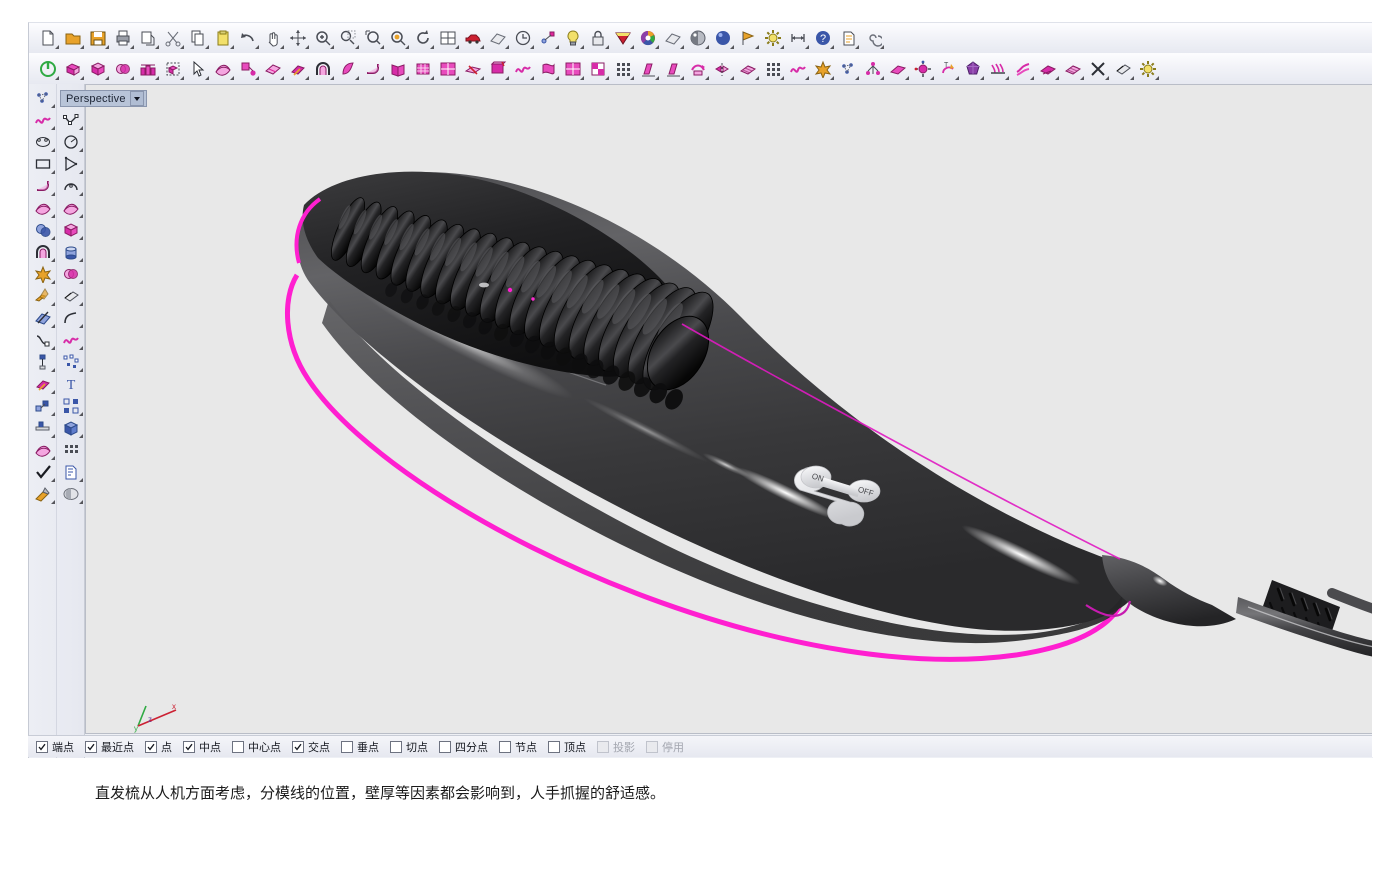 The height and width of the screenshot is (872, 1400). I want to click on point-tool-icon, so click(43, 98).